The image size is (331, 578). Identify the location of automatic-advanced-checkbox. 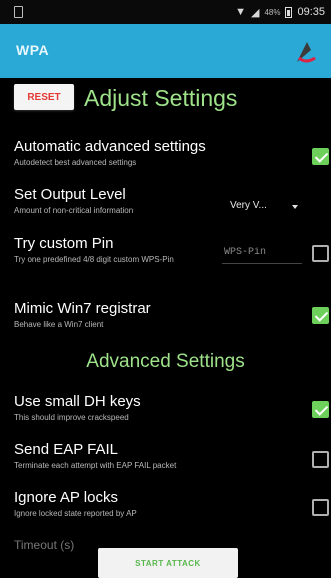
(320, 156).